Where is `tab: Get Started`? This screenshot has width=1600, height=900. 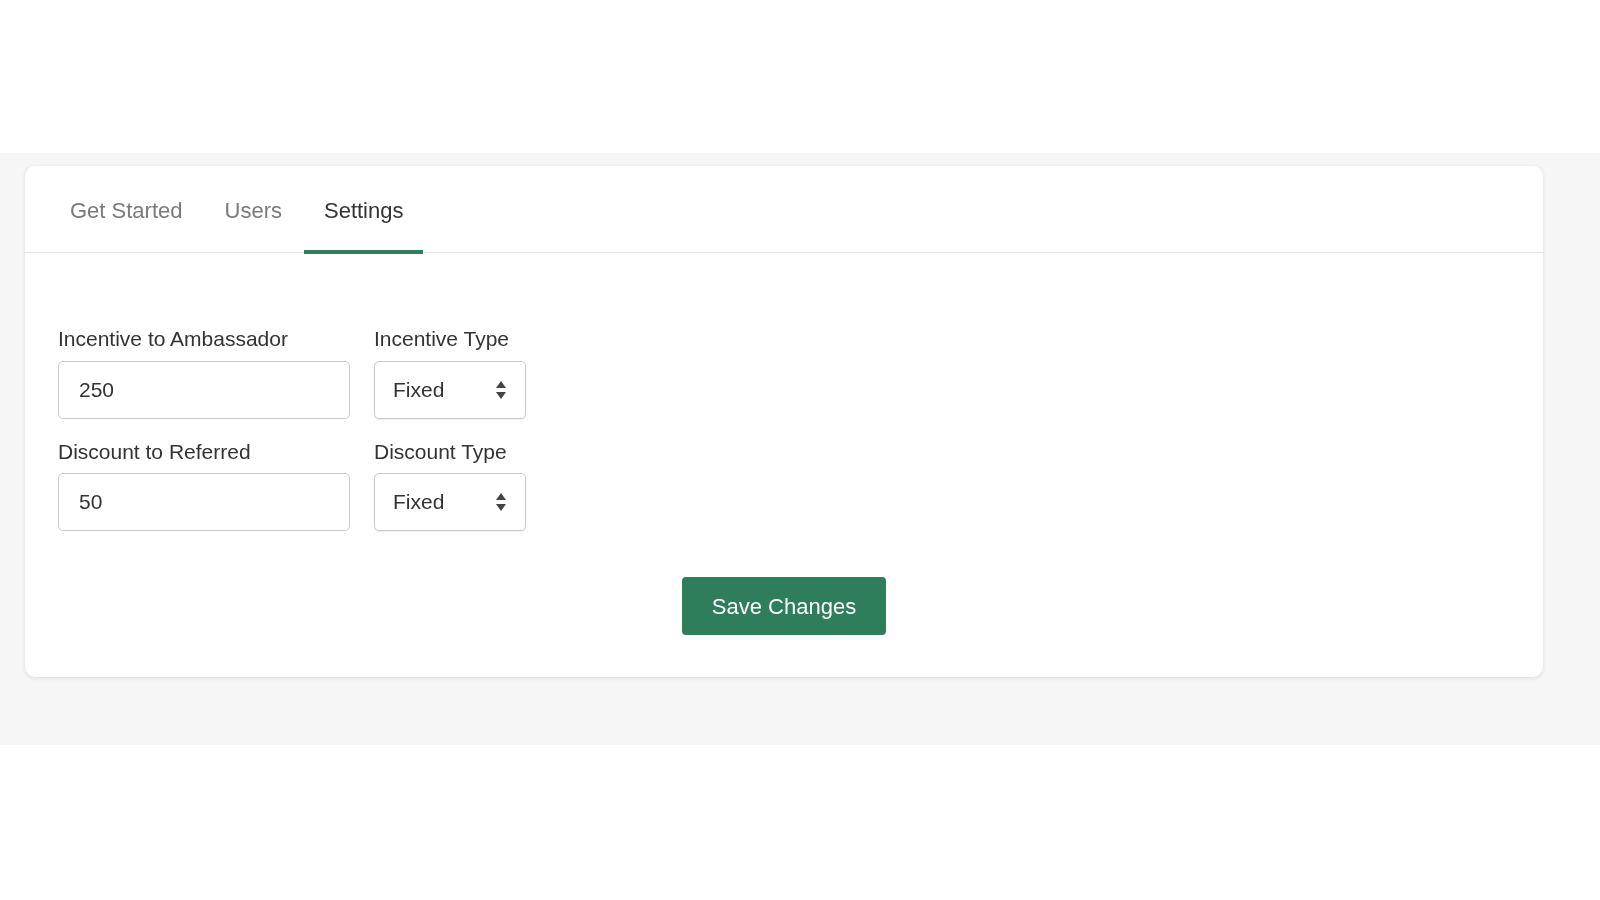
tab: Get Started is located at coordinates (126, 210).